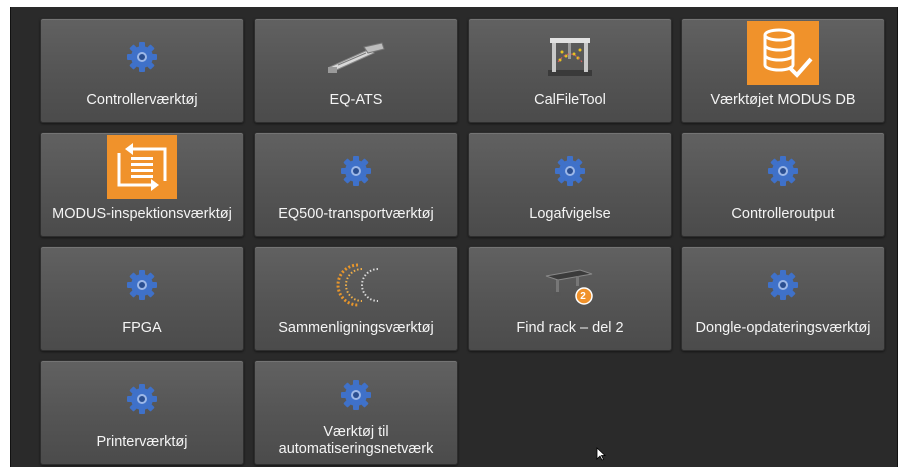 The height and width of the screenshot is (471, 906). Describe the element at coordinates (601, 454) in the screenshot. I see `mouse-cursor-icon` at that location.